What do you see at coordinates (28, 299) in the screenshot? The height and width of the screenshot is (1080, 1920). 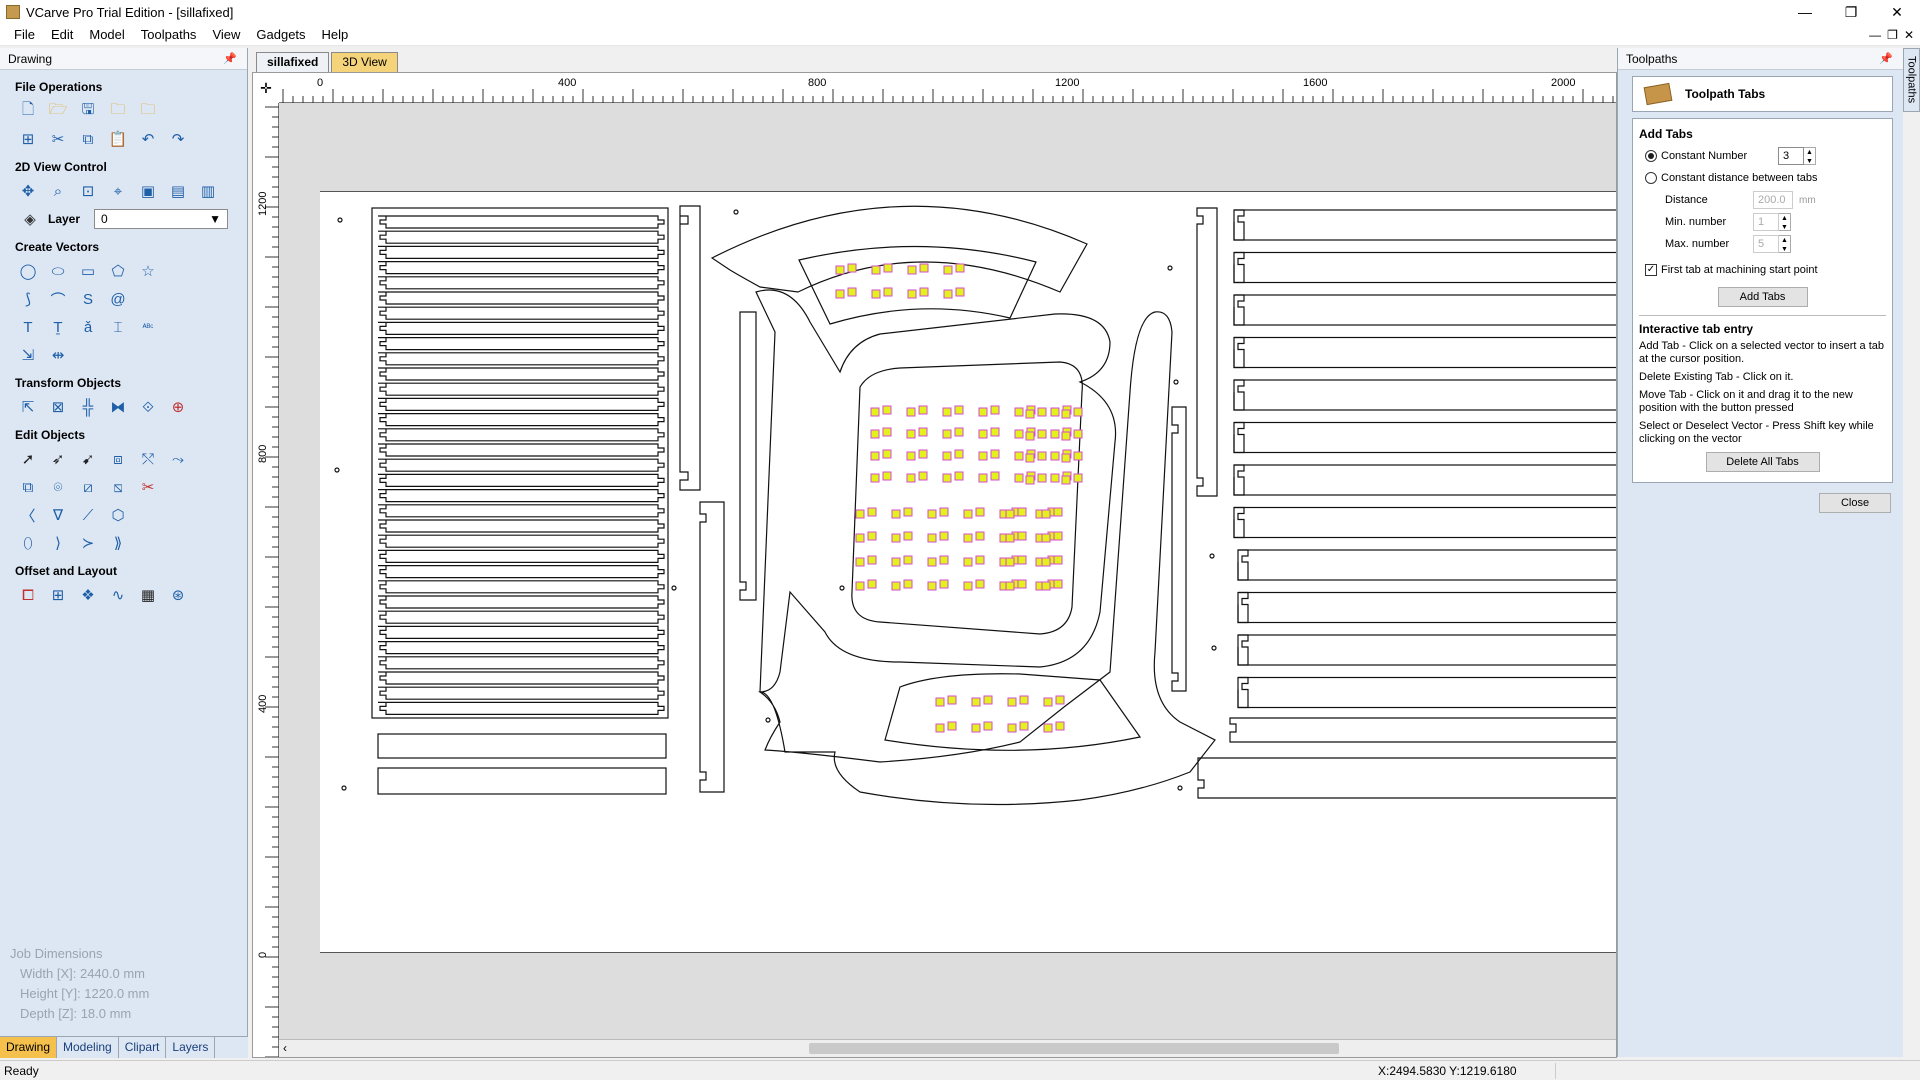 I see `polyline-icon: ⟆` at bounding box center [28, 299].